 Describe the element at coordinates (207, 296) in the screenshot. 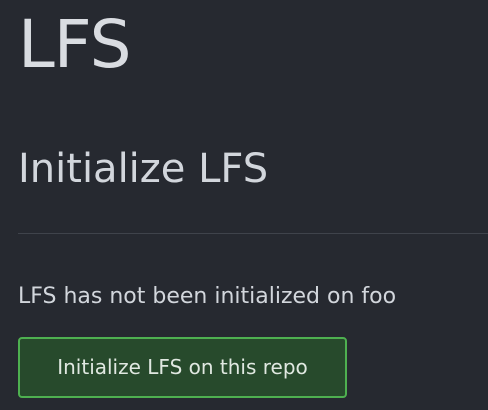

I see `lfs-status-message: LFS has not been initialized on foo` at that location.